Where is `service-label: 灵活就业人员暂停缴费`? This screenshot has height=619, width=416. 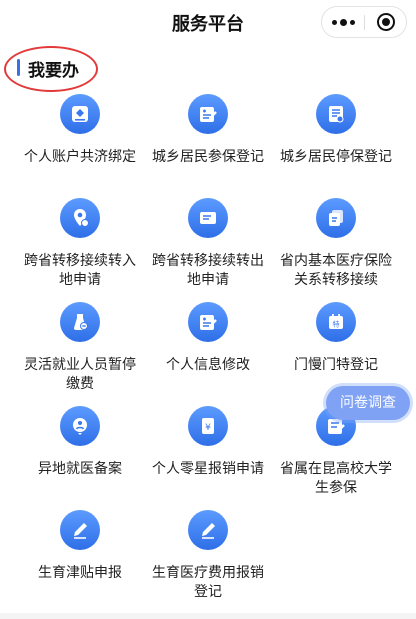 service-label: 灵活就业人员暂停缴费 is located at coordinates (80, 374).